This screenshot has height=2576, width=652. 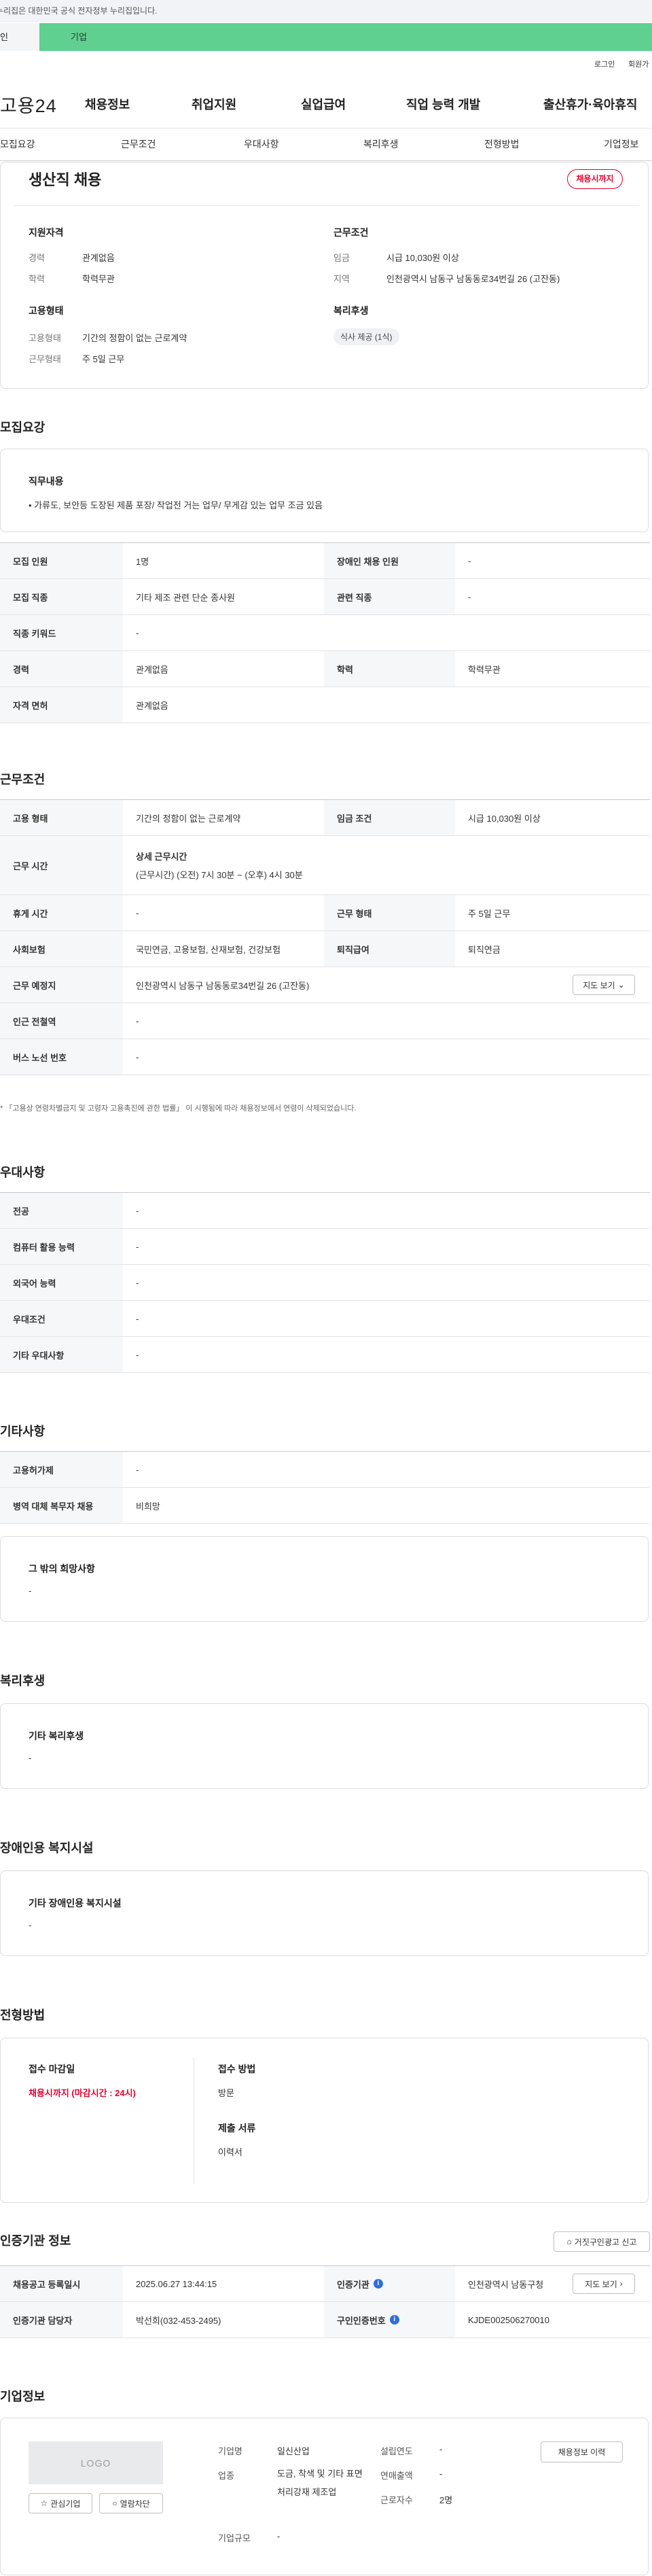 What do you see at coordinates (46, 232) in the screenshot?
I see `qualification-heading: 지원자격` at bounding box center [46, 232].